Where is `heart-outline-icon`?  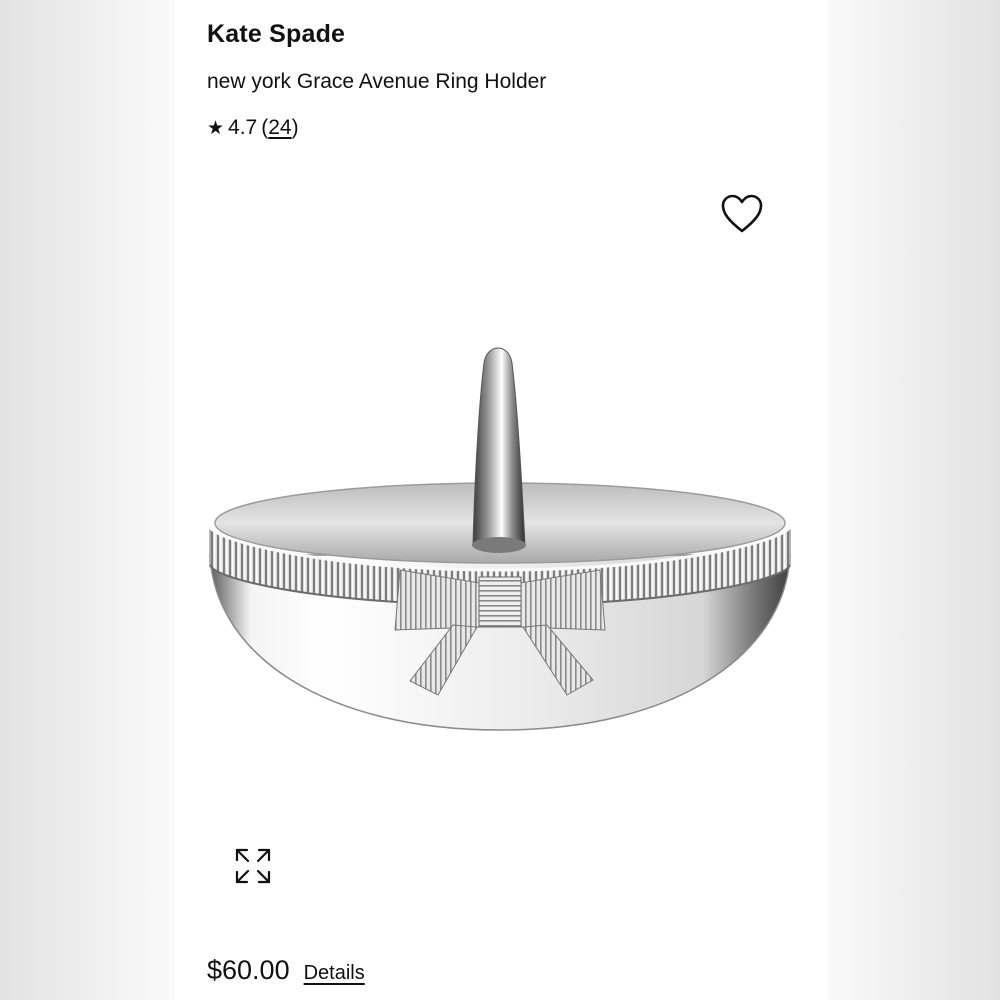
heart-outline-icon is located at coordinates (742, 214).